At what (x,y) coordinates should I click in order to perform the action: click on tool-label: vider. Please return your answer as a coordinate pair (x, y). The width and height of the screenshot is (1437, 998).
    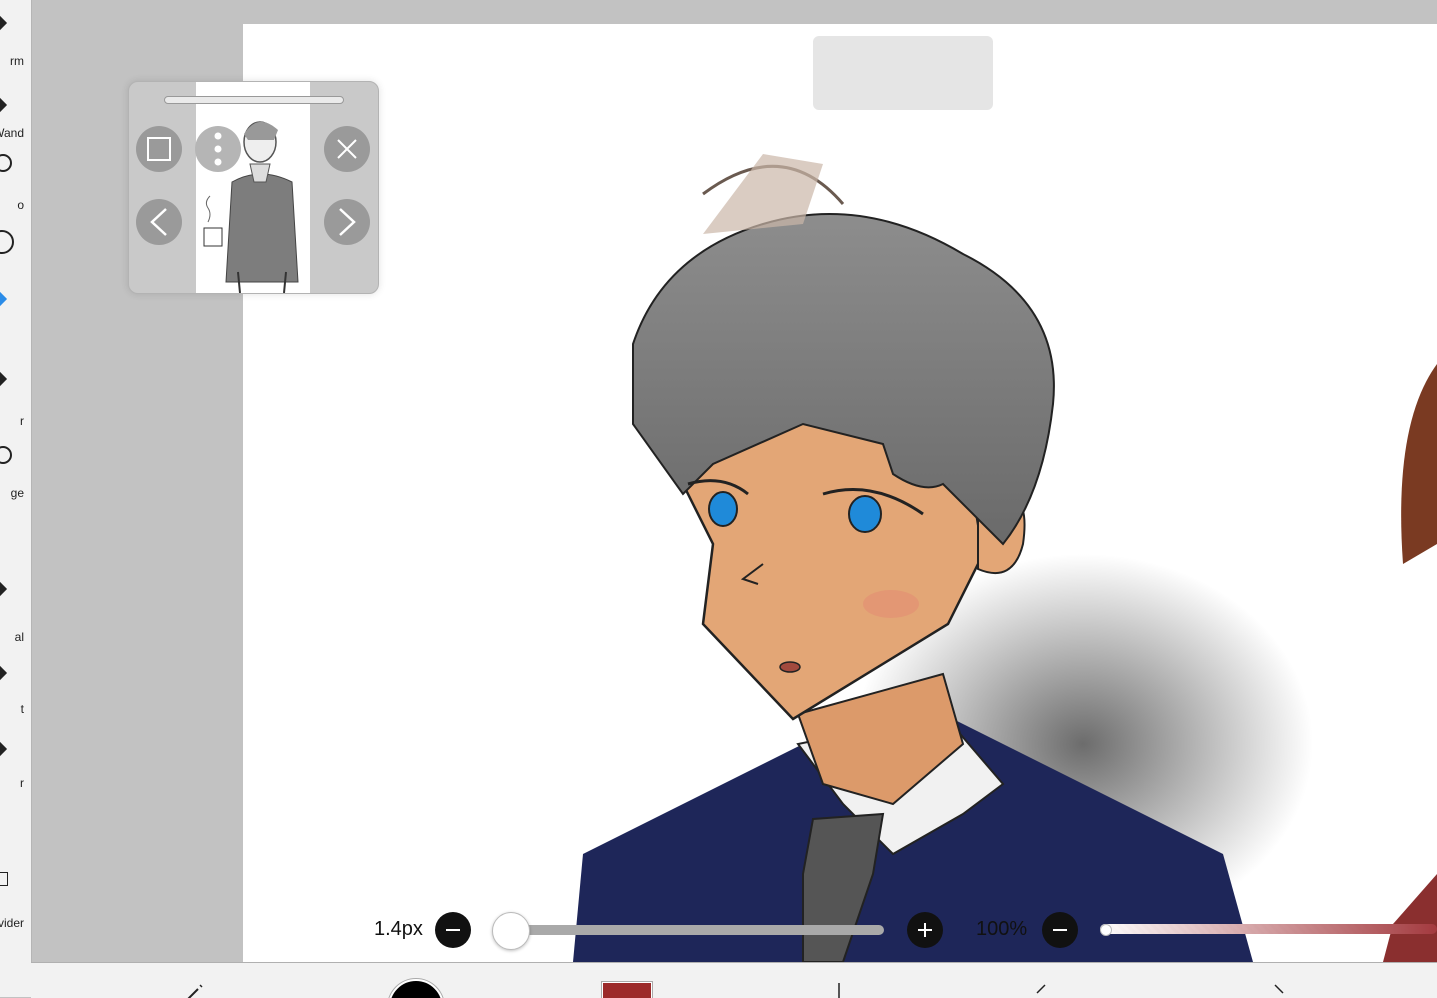
    Looking at the image, I should click on (12, 923).